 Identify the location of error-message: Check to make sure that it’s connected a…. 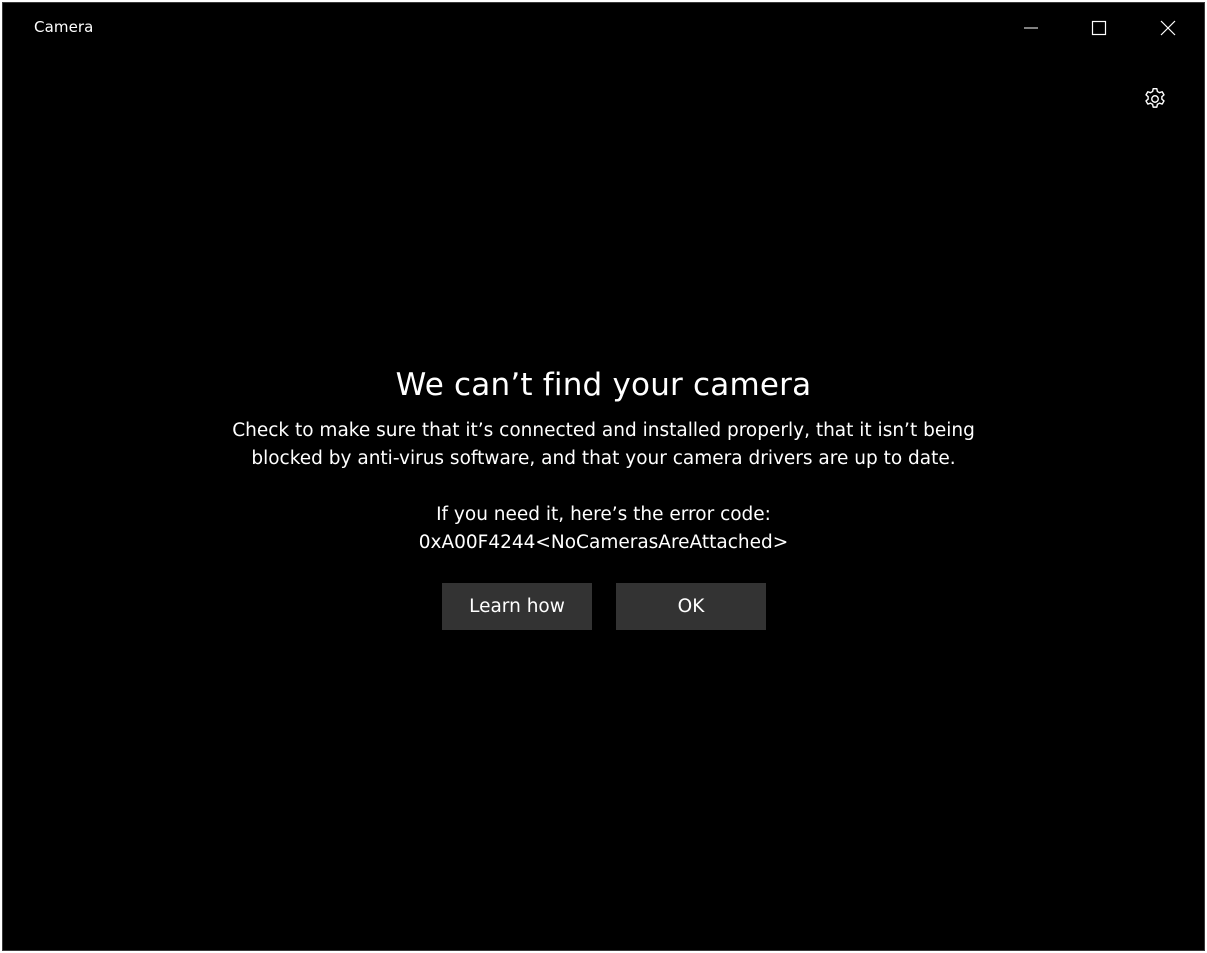
(603, 445).